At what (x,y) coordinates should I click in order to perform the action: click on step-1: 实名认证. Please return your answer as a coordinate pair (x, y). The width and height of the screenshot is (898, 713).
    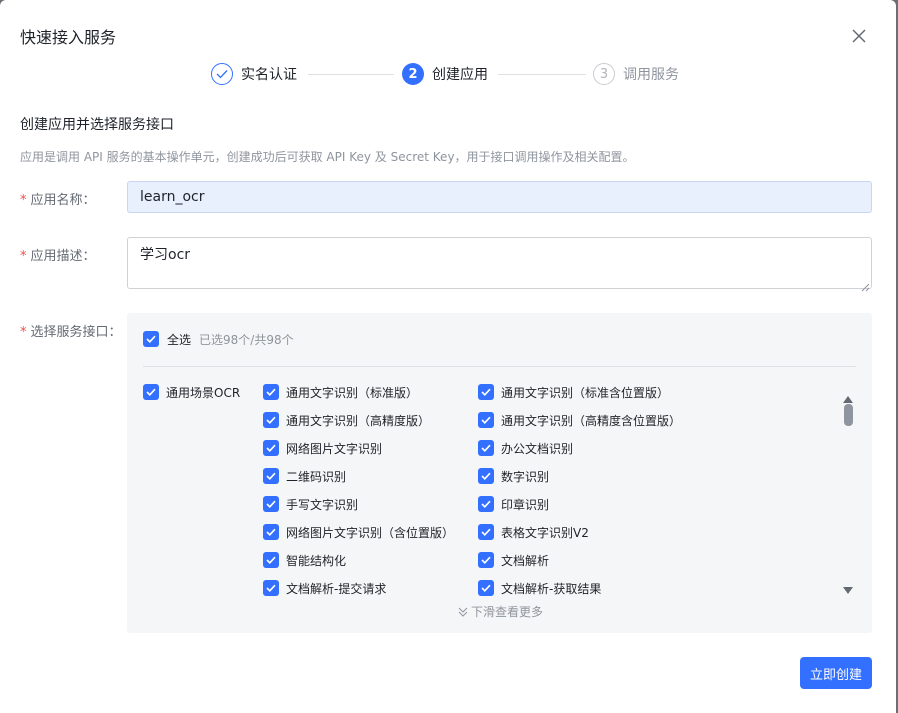
    Looking at the image, I should click on (254, 74).